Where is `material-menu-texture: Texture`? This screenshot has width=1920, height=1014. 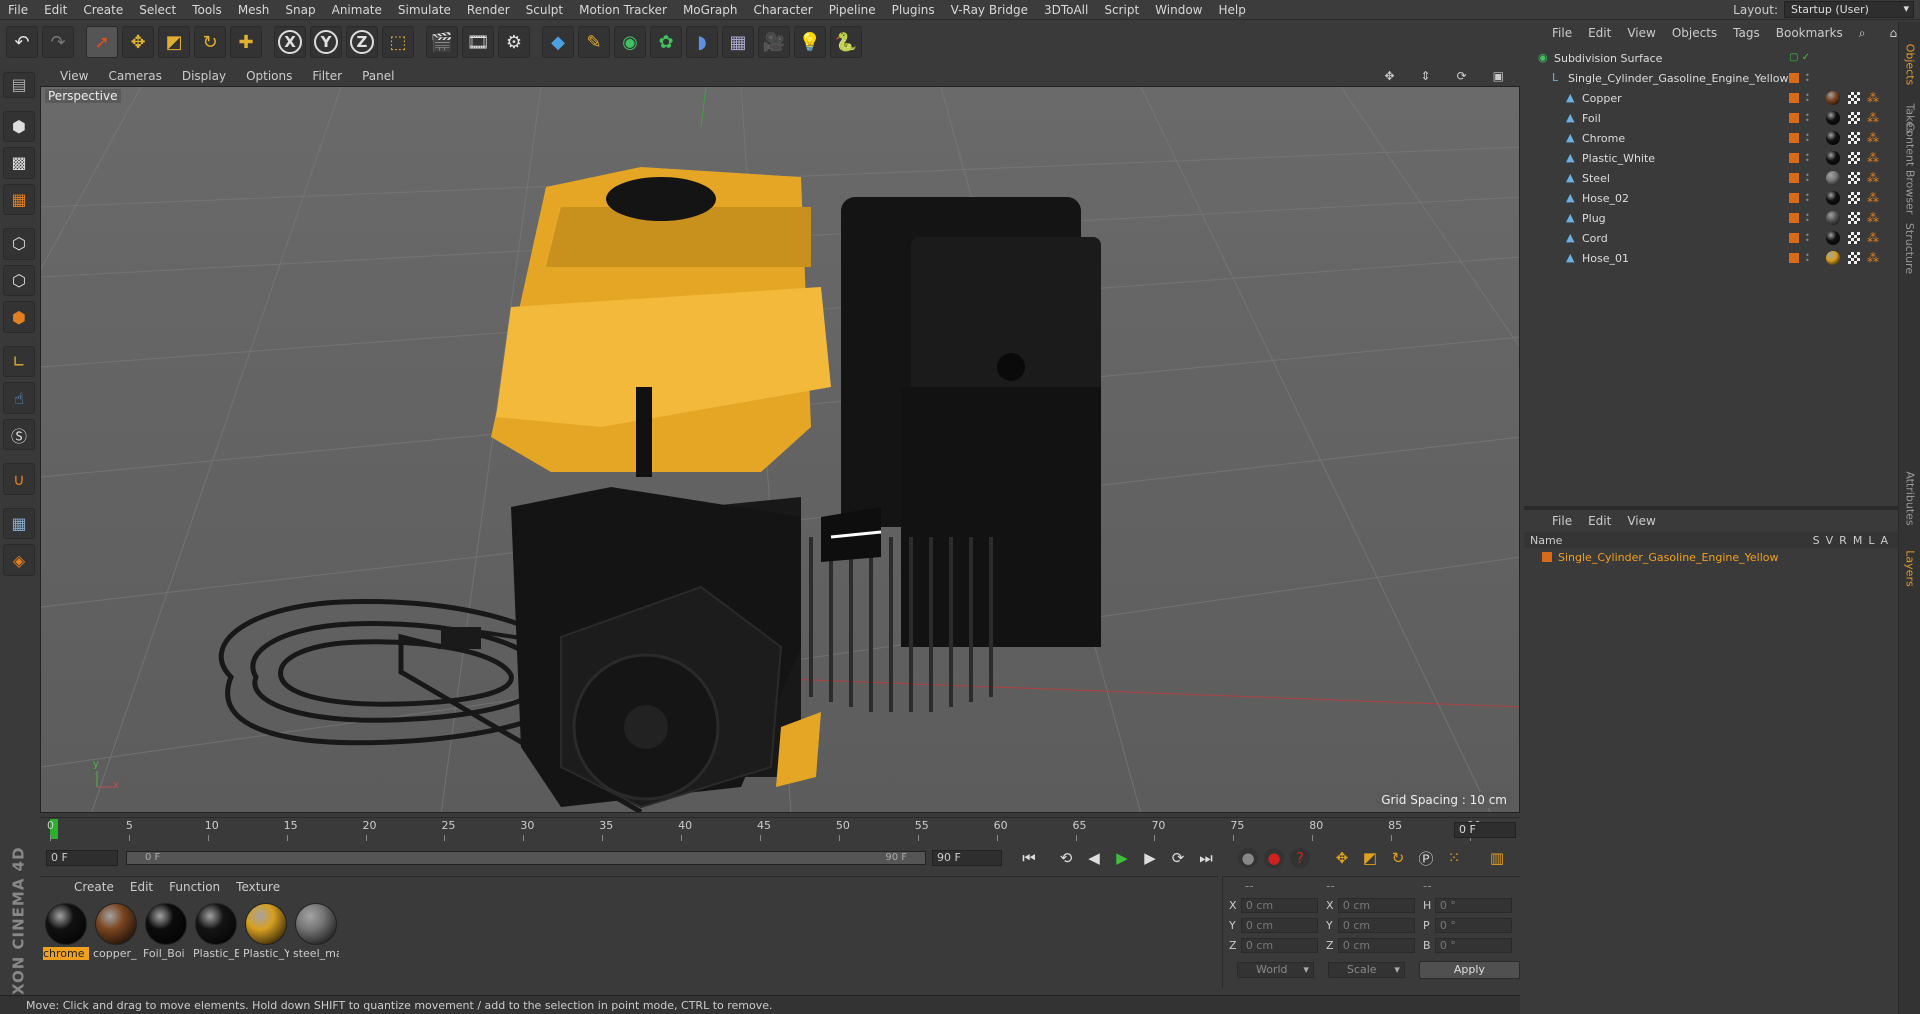 material-menu-texture: Texture is located at coordinates (258, 887).